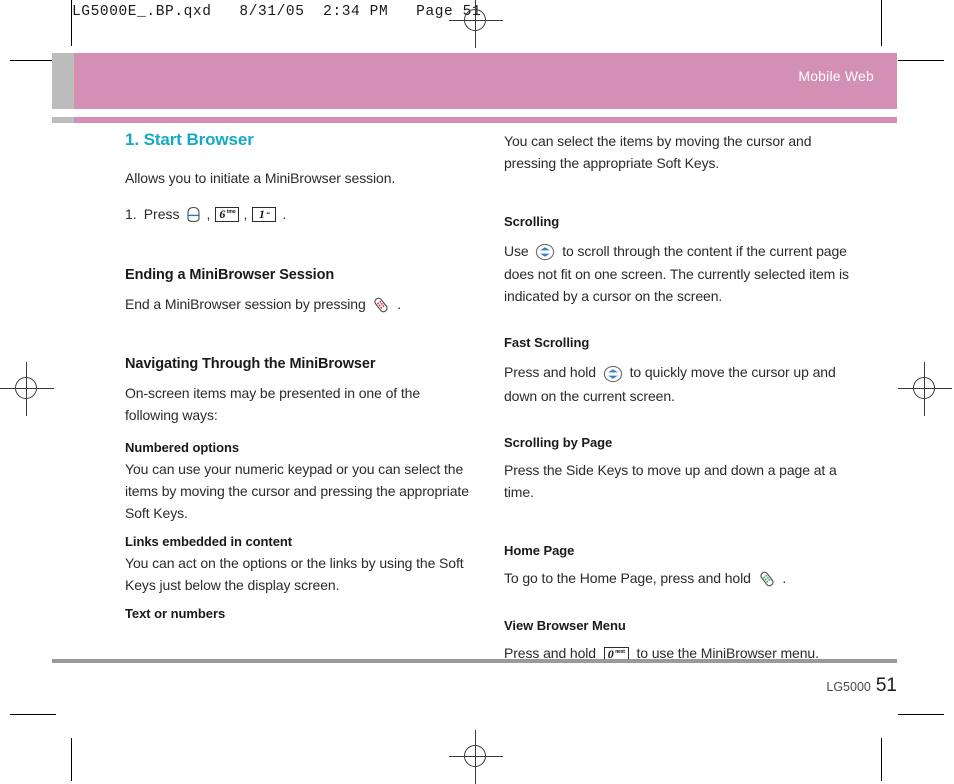 The image size is (954, 784). What do you see at coordinates (222, 214) in the screenshot?
I see `six-key-digit: 6` at bounding box center [222, 214].